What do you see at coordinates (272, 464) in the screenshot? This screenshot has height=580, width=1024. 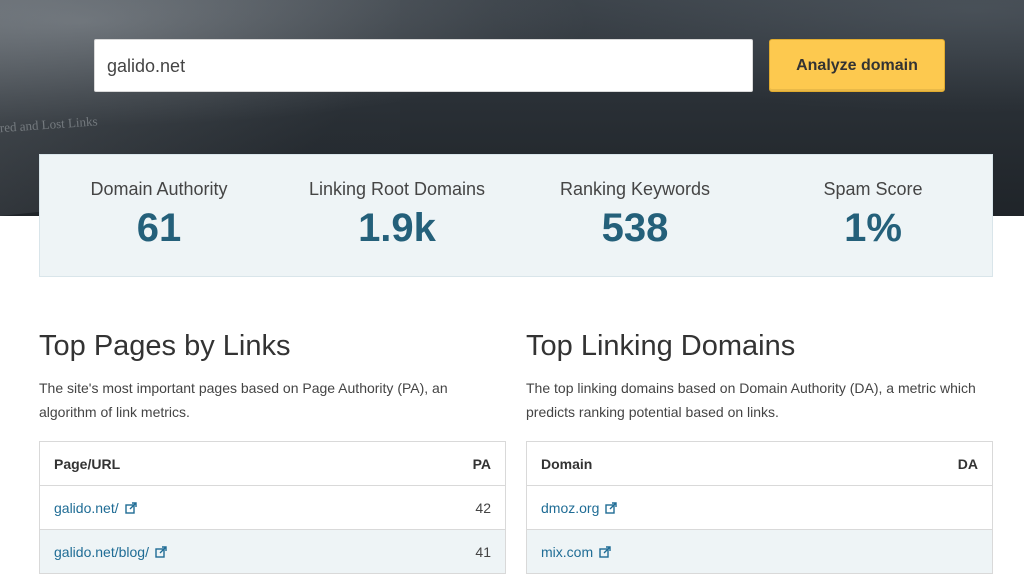 I see `table-header: Page/URL PA` at bounding box center [272, 464].